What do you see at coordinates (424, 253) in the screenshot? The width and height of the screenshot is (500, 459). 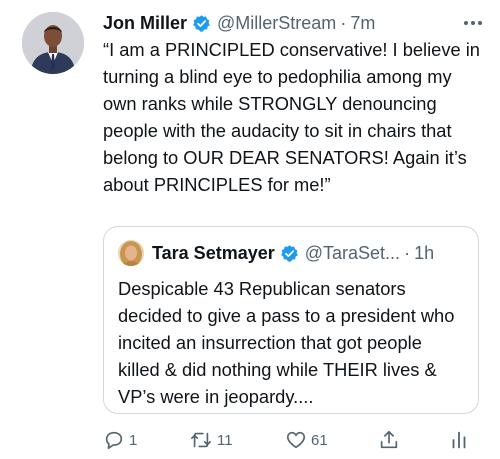 I see `quoted-tweet-timestamp: 1h` at bounding box center [424, 253].